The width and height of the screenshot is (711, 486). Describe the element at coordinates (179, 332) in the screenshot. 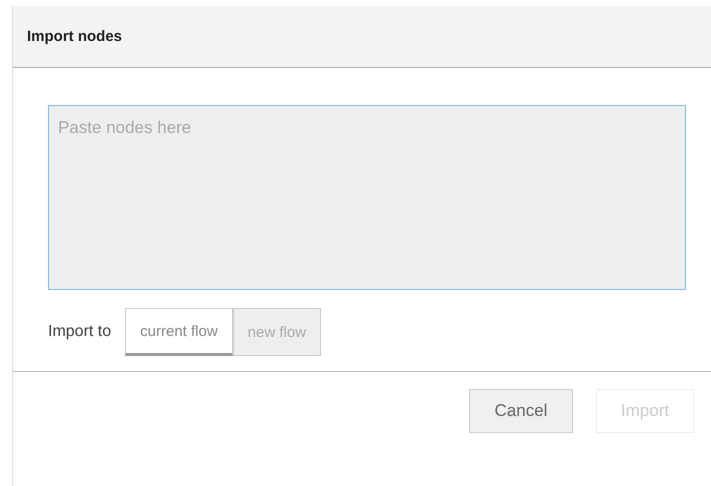

I see `toggle-option: current flow` at that location.